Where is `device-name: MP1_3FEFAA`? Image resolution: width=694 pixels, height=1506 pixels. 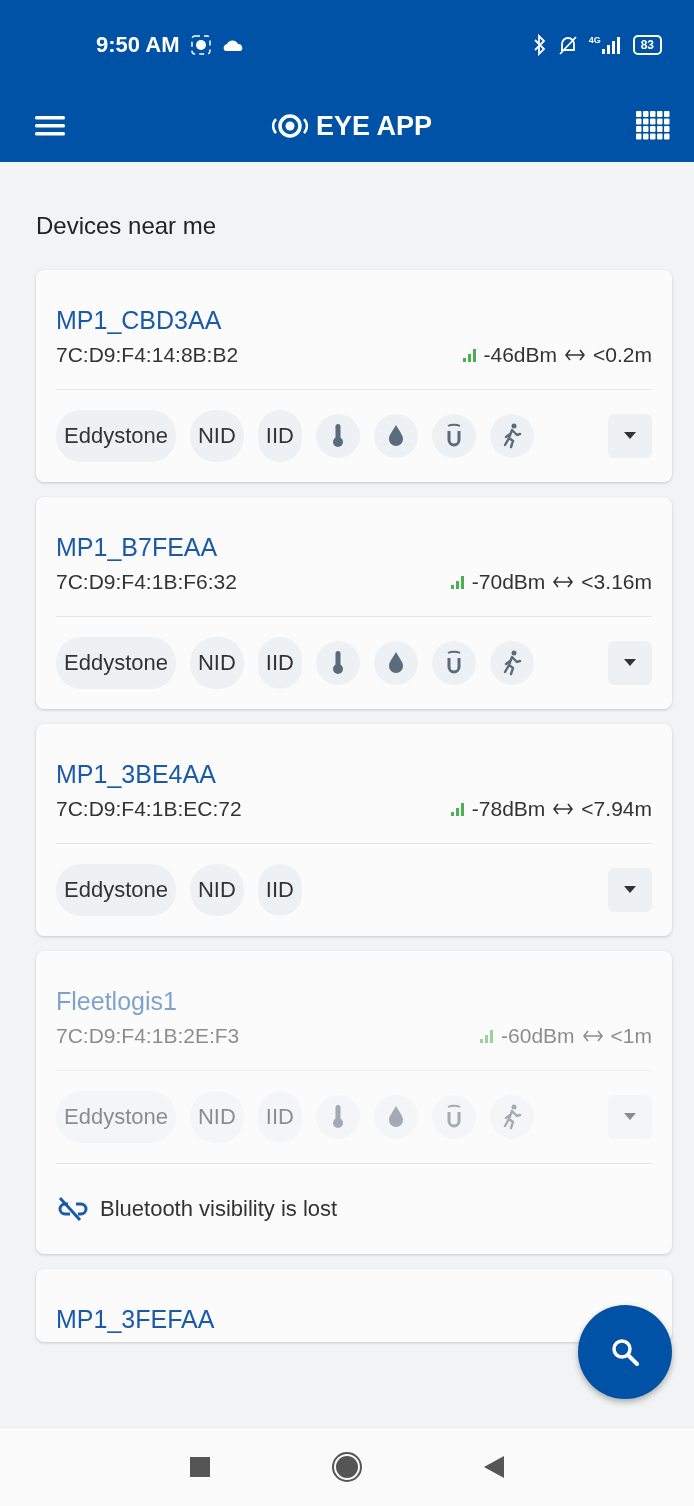
device-name: MP1_3FEFAA is located at coordinates (136, 1319).